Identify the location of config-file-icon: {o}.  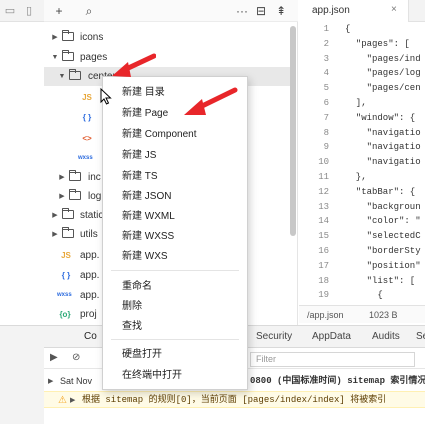
(65, 314).